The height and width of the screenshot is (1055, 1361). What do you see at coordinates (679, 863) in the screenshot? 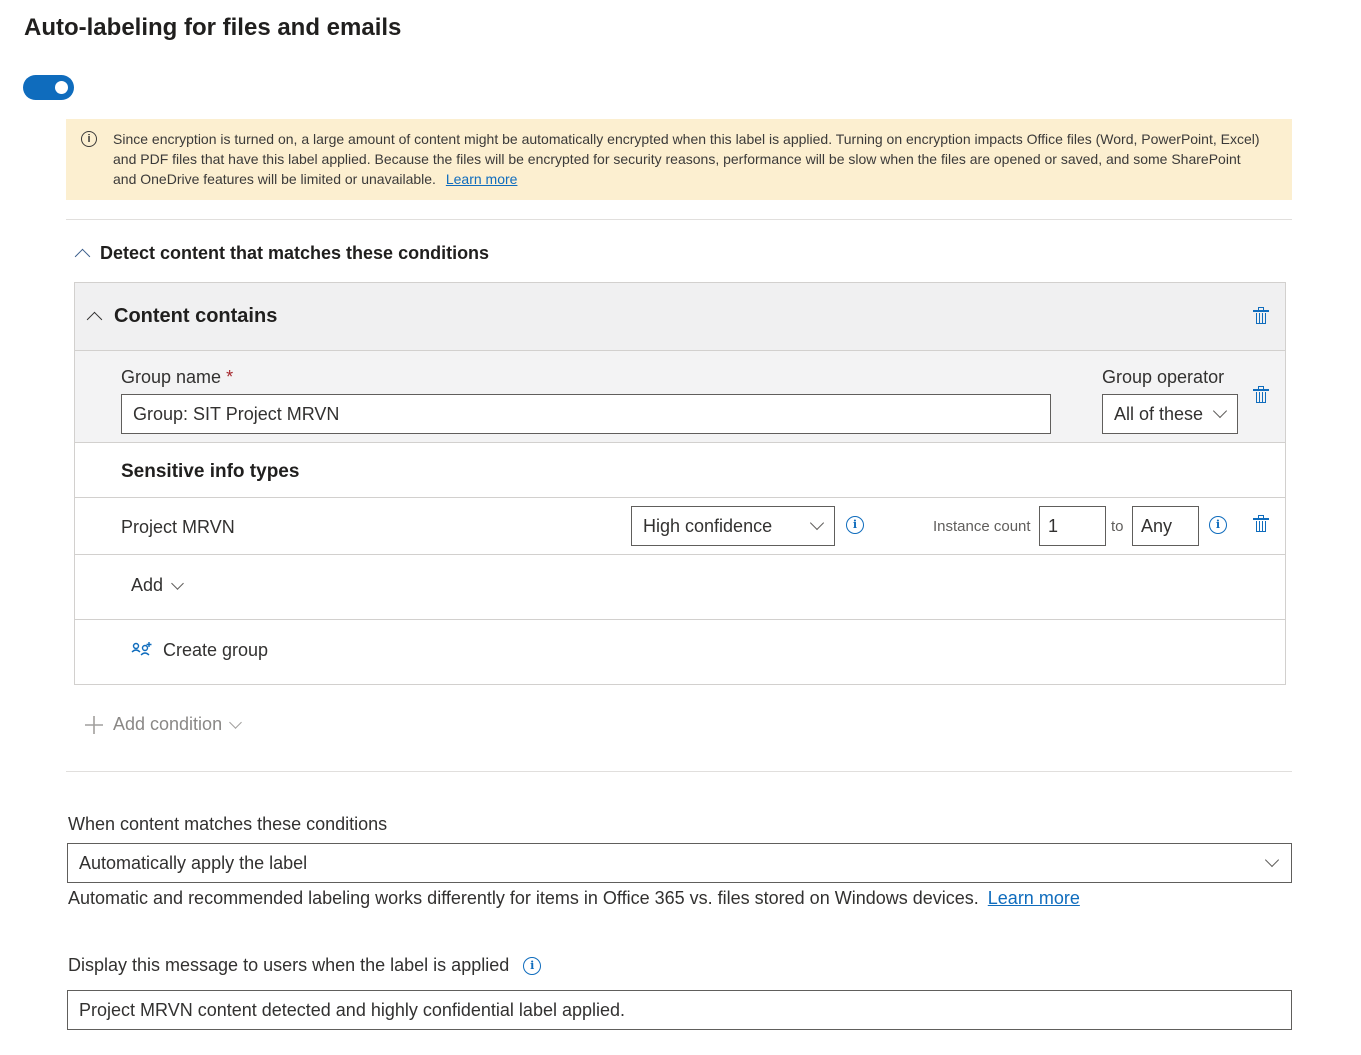
I see `when-matches-dropdown: Automatically apply the label` at bounding box center [679, 863].